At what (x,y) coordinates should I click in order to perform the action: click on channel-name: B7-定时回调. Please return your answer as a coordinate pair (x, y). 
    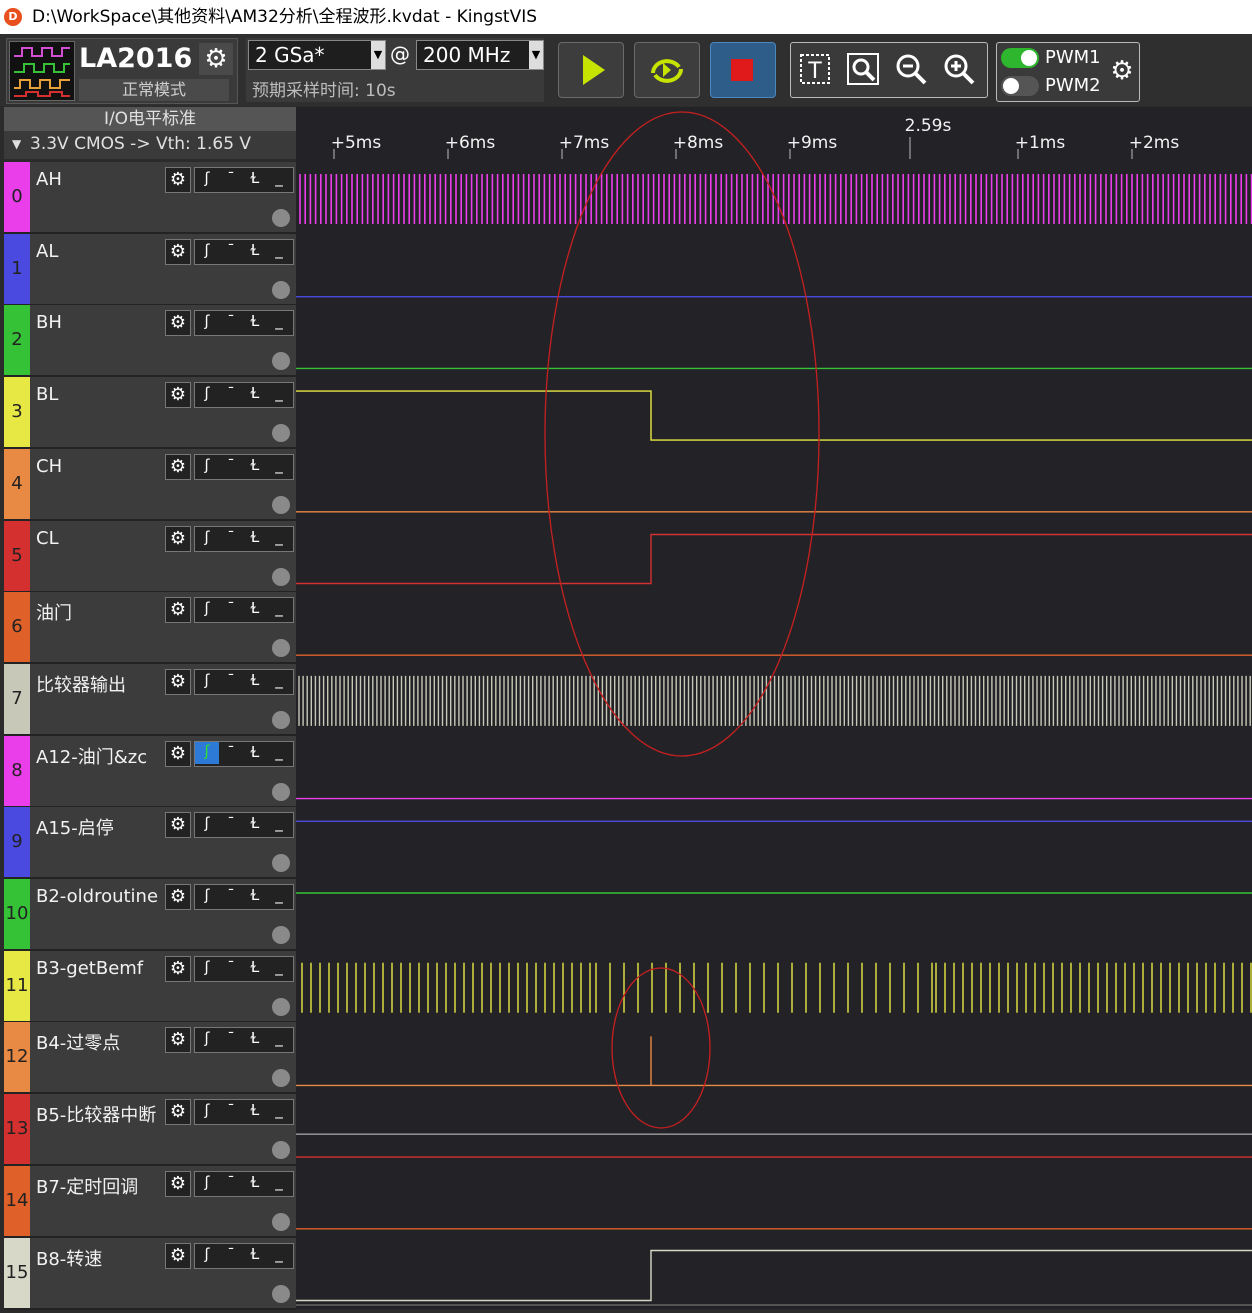
    Looking at the image, I should click on (87, 1186).